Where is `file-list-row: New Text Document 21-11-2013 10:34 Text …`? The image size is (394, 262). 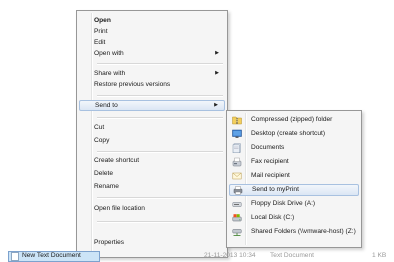
file-list-row: New Text Document 21-11-2013 10:34 Text … is located at coordinates (197, 256).